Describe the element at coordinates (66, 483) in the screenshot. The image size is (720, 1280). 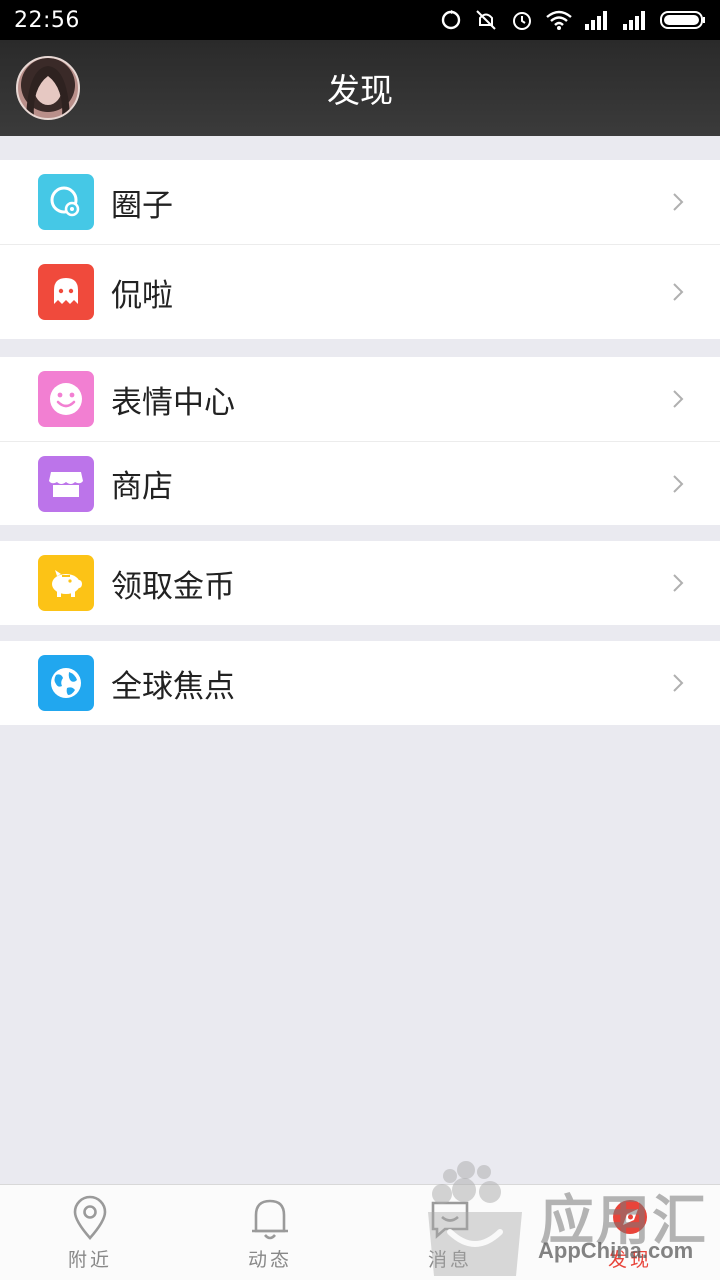
I see `store-icon` at that location.